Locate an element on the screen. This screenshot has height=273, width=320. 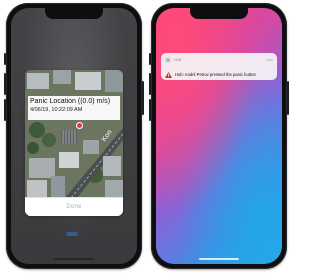
satellite-map-image: Kon is located at coordinates (74, 134).